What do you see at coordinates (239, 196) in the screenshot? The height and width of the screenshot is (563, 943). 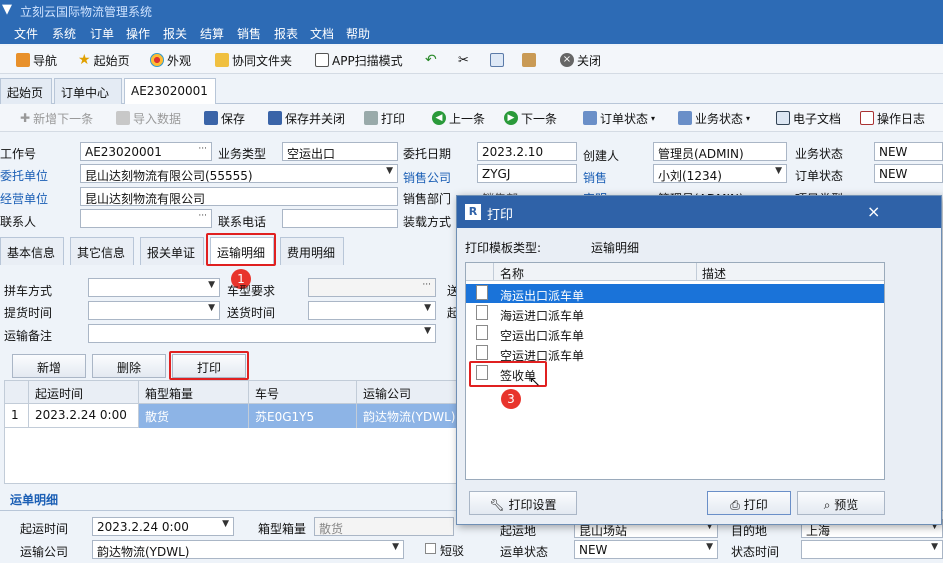 I see `operator-field: 昆山达刻物流有限公司` at bounding box center [239, 196].